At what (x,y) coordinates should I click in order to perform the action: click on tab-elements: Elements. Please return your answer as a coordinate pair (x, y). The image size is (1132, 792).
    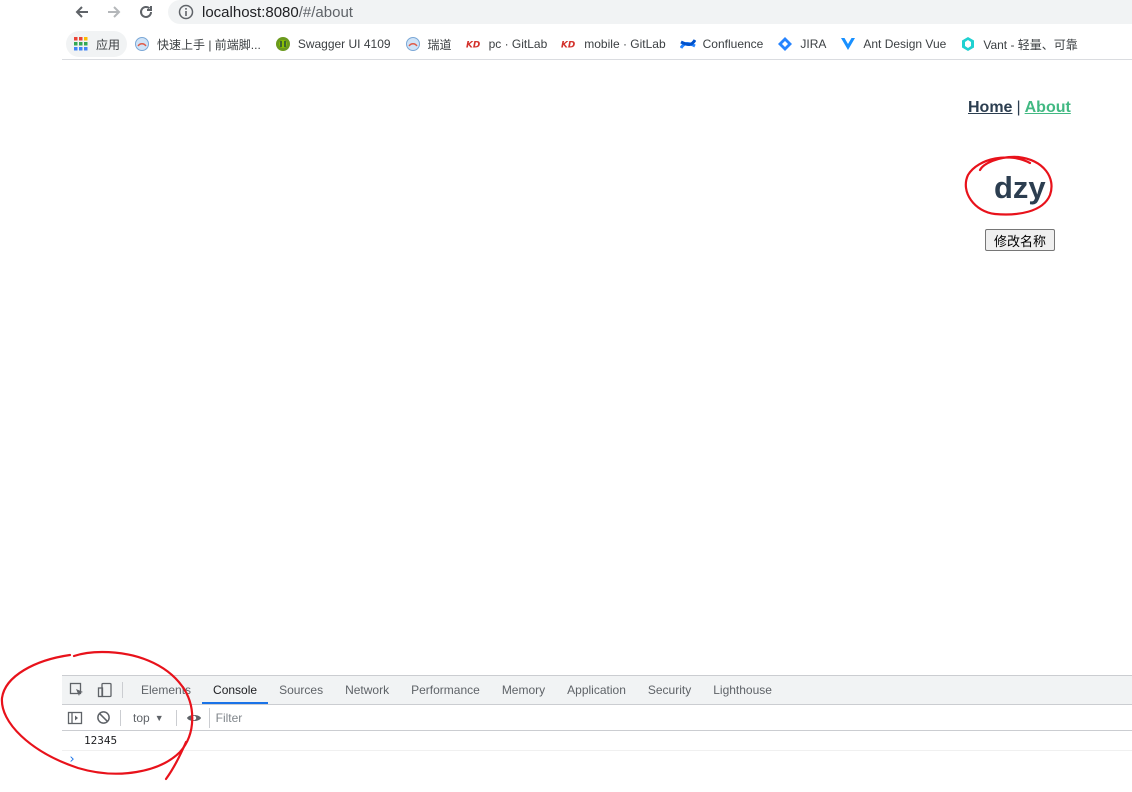
    Looking at the image, I should click on (166, 690).